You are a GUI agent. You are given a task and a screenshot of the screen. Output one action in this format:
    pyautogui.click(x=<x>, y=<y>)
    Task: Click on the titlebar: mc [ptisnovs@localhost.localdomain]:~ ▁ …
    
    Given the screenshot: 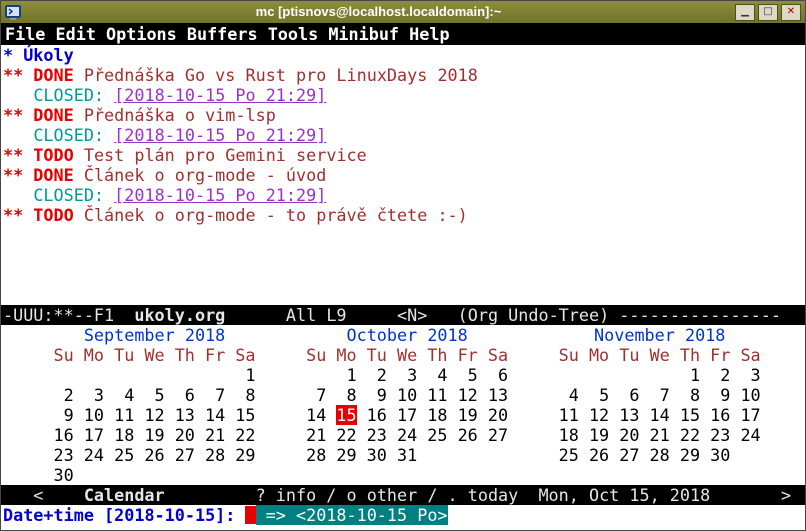 What is the action you would take?
    pyautogui.click(x=403, y=12)
    